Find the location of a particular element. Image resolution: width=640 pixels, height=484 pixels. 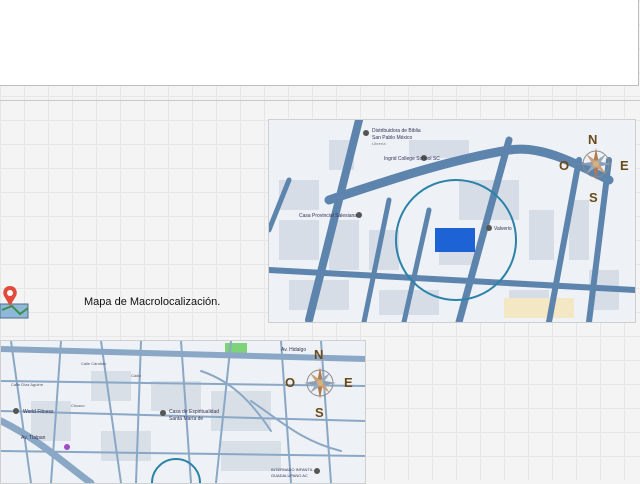

figure-caption: Mapa de Macrolocalización. is located at coordinates (152, 302).